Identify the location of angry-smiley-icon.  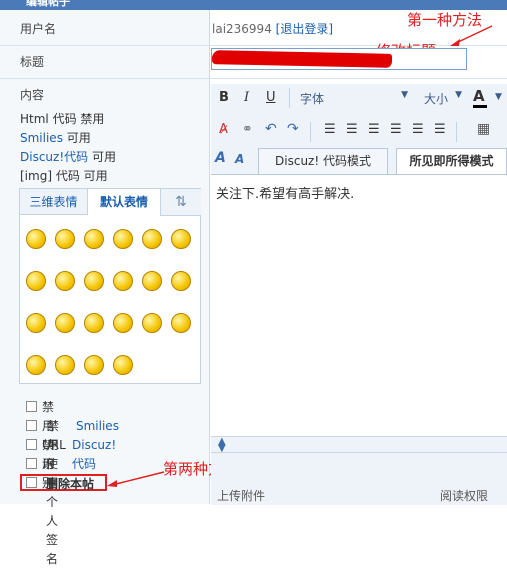
(65, 281).